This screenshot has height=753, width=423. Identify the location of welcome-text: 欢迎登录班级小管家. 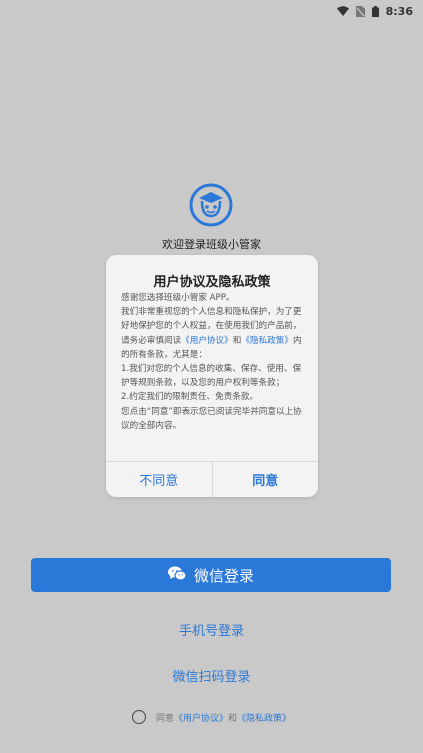
(211, 244).